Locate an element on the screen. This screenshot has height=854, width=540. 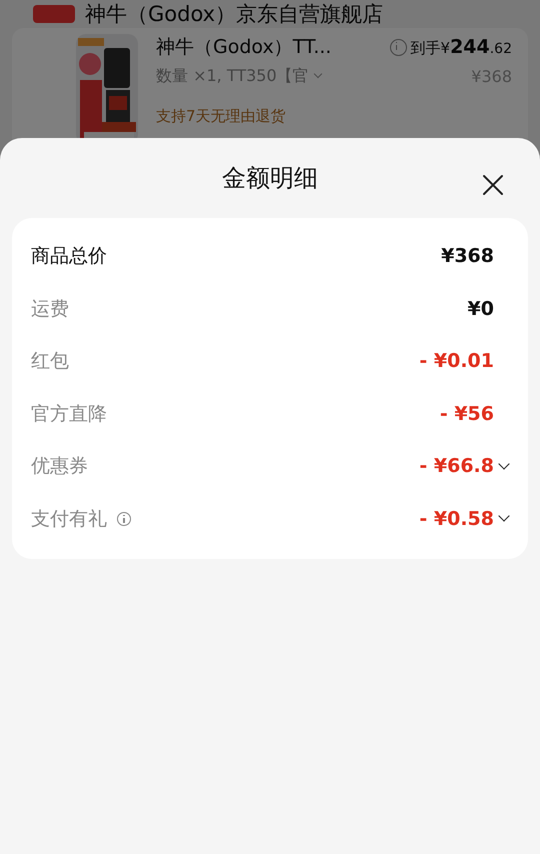
store-badge-icon is located at coordinates (54, 14).